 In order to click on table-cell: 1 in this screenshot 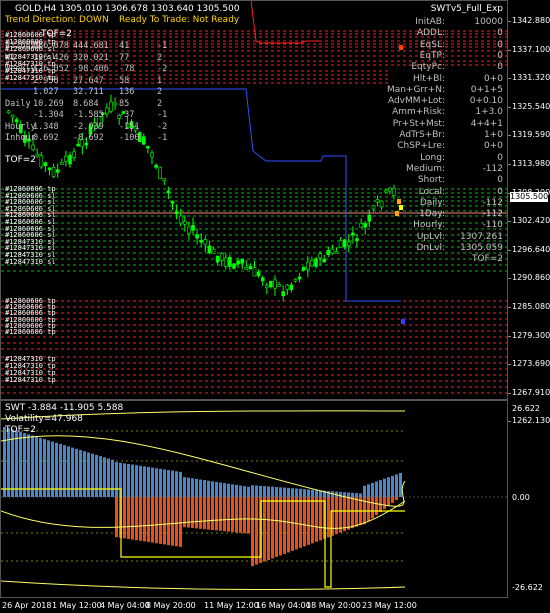, I will do `click(160, 80)`.